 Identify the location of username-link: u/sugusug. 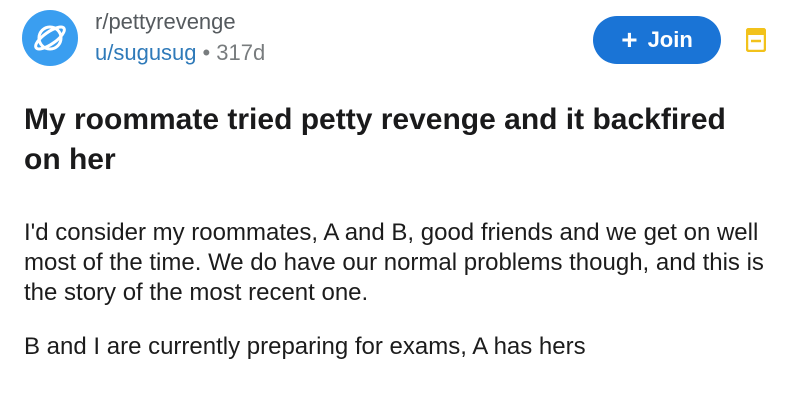
(146, 52).